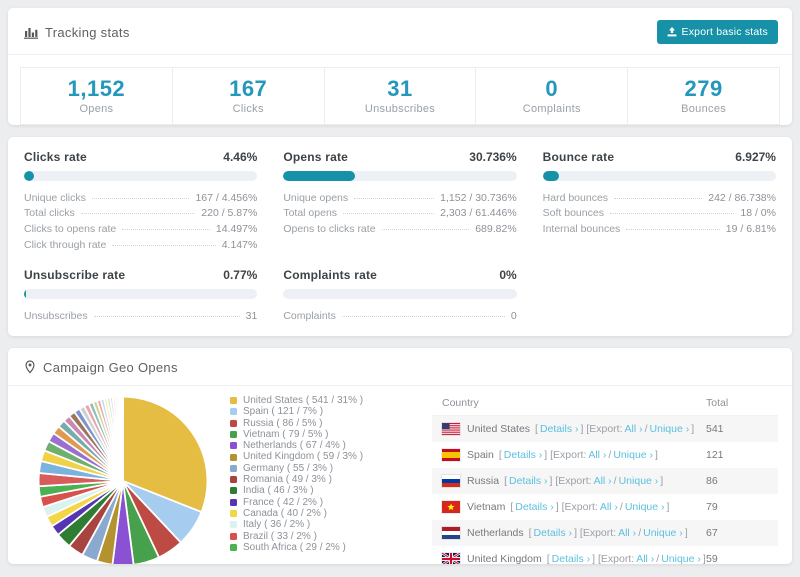 Image resolution: width=800 pixels, height=577 pixels. Describe the element at coordinates (55, 157) in the screenshot. I see `rate-title: Clicks rate` at that location.